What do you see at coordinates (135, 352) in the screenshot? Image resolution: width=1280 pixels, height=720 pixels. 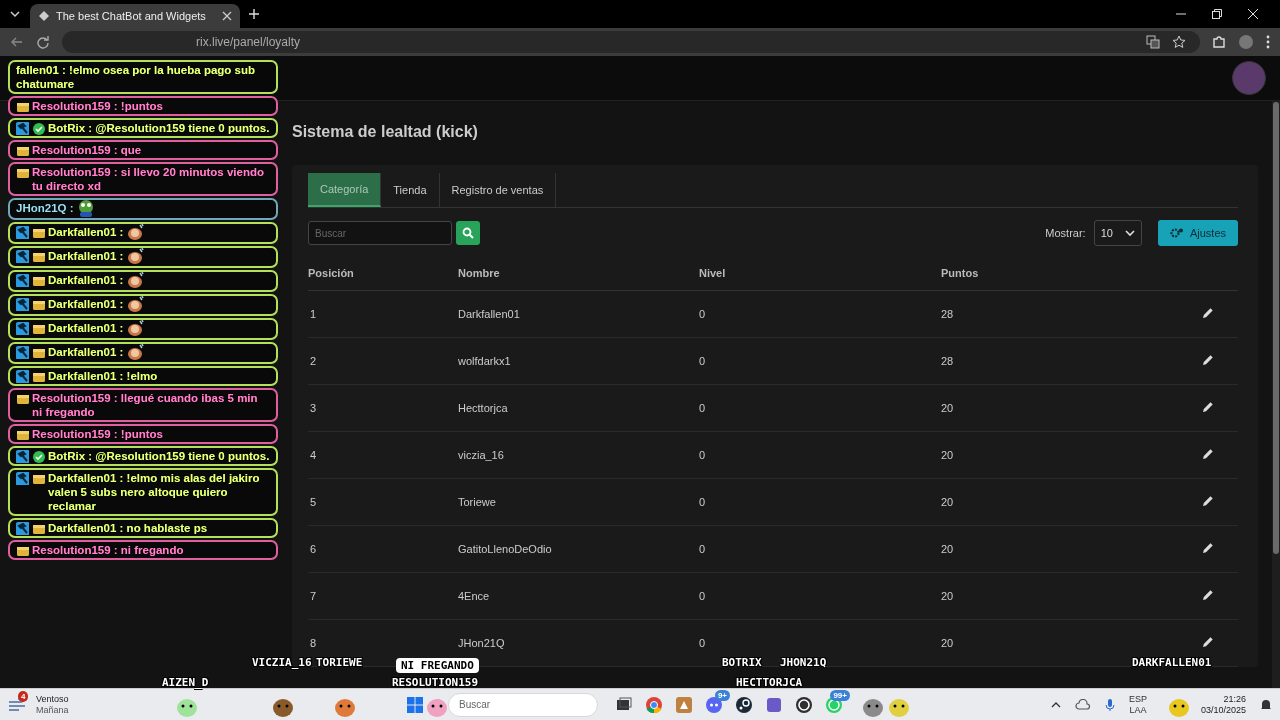 I see `dog-emote-icon` at bounding box center [135, 352].